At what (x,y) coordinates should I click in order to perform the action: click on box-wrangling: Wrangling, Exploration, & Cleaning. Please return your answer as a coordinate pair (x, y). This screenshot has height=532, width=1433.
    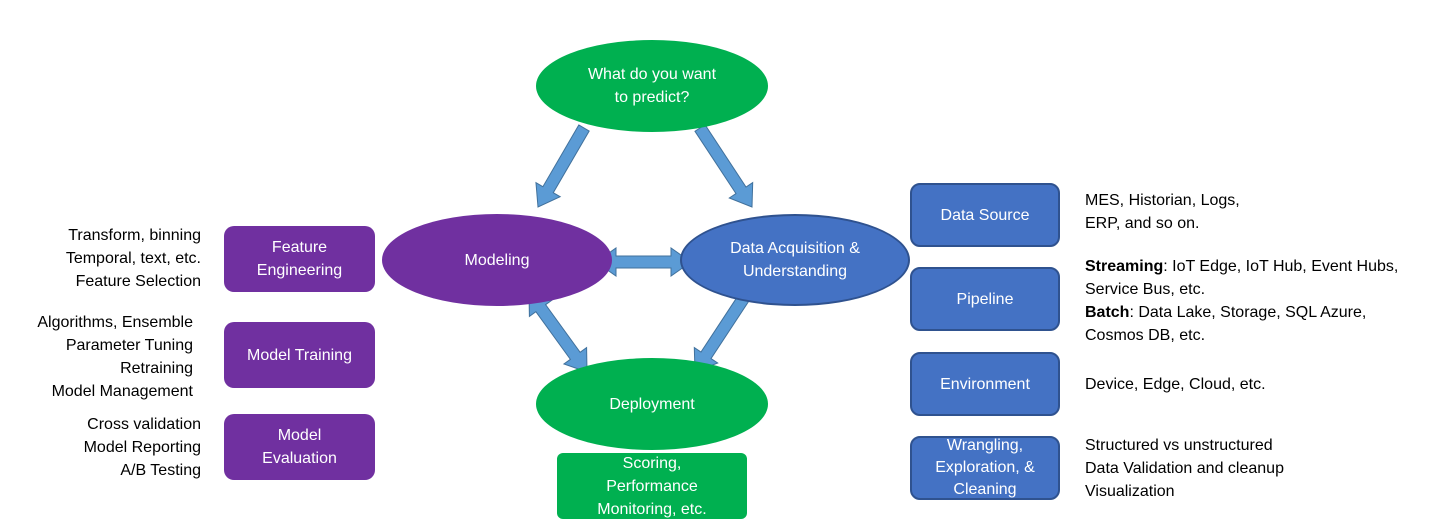
    Looking at the image, I should click on (985, 468).